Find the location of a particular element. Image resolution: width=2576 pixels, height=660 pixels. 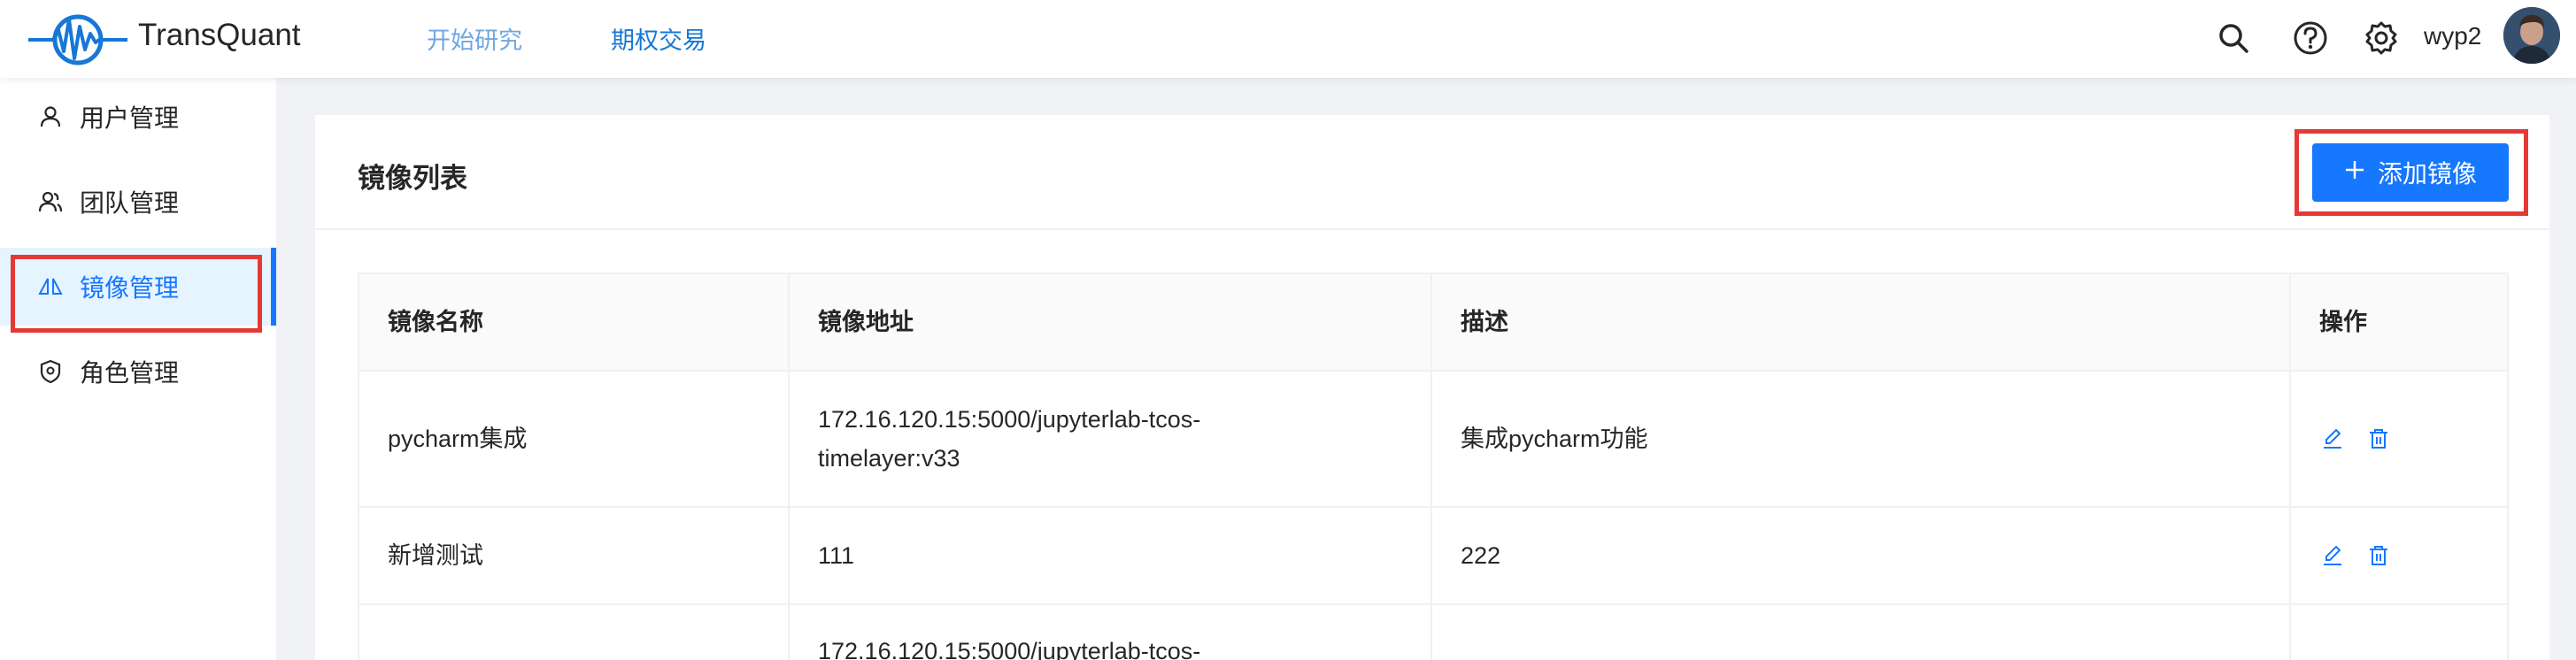

cell-name: pycharm集成 is located at coordinates (574, 439).